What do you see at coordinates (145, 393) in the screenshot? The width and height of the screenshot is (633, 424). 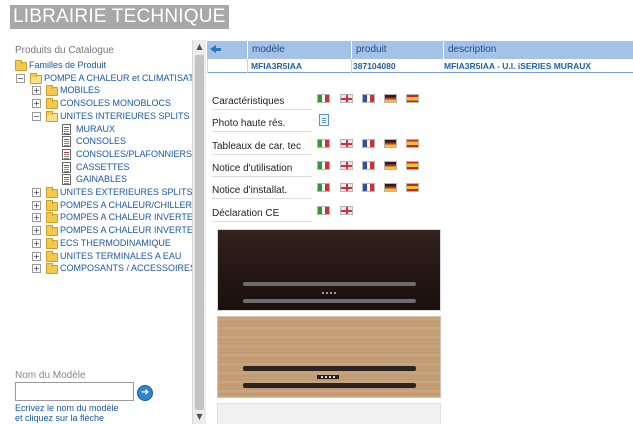 I see `arrow-right-circle-icon: ➜` at bounding box center [145, 393].